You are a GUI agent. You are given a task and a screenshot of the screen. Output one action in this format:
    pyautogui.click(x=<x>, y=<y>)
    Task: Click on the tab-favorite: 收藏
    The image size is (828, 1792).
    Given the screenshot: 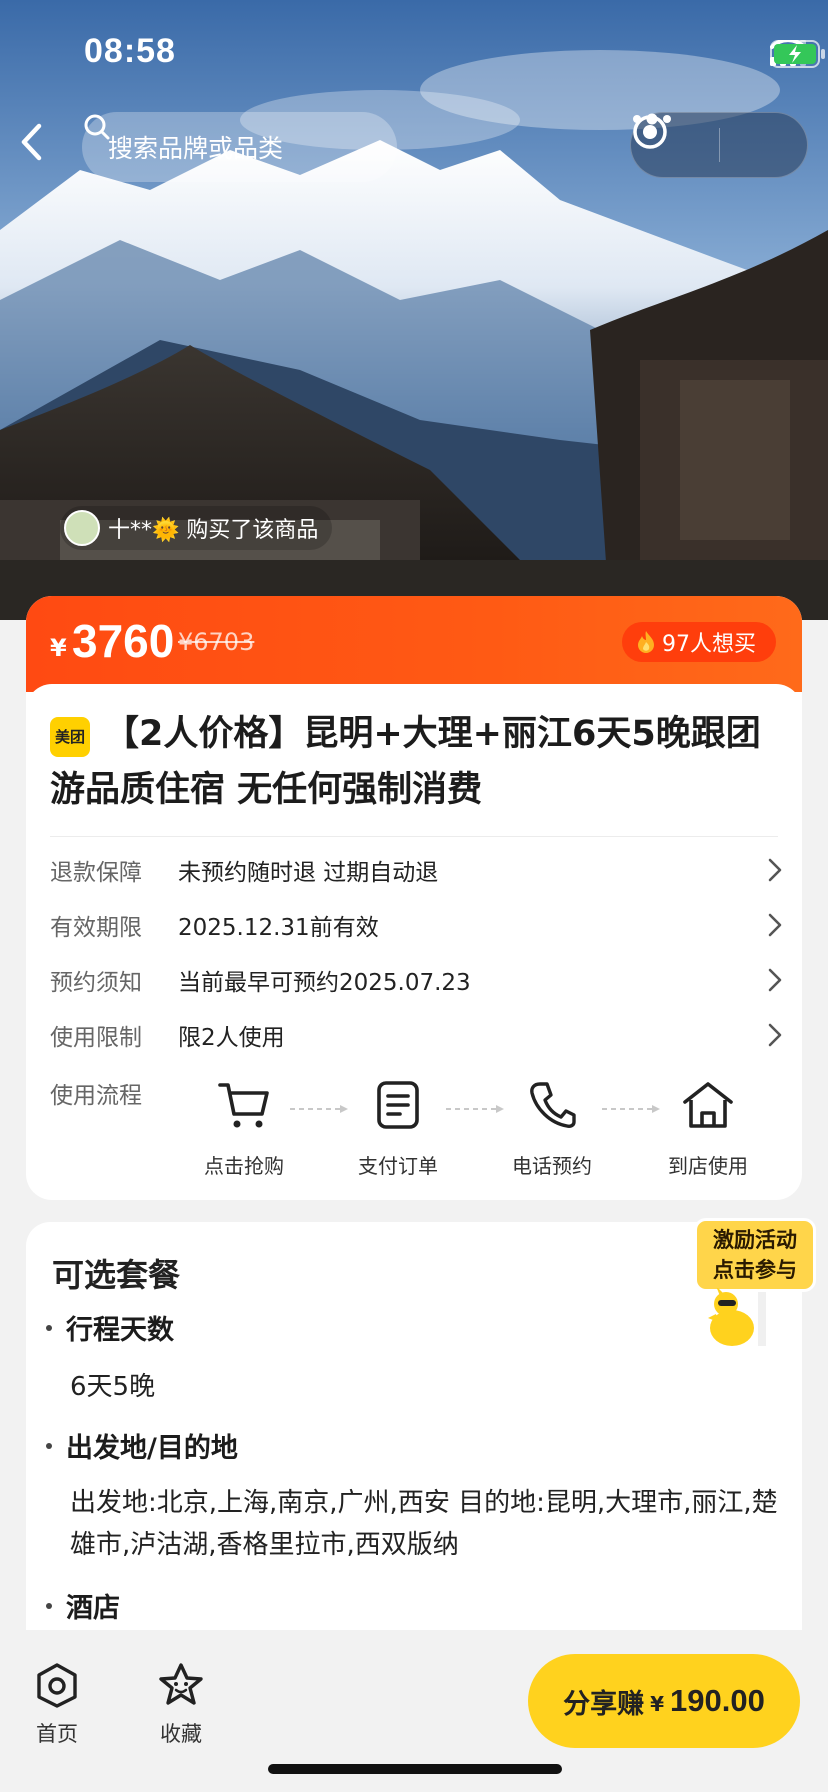 What is the action you would take?
    pyautogui.click(x=181, y=1704)
    